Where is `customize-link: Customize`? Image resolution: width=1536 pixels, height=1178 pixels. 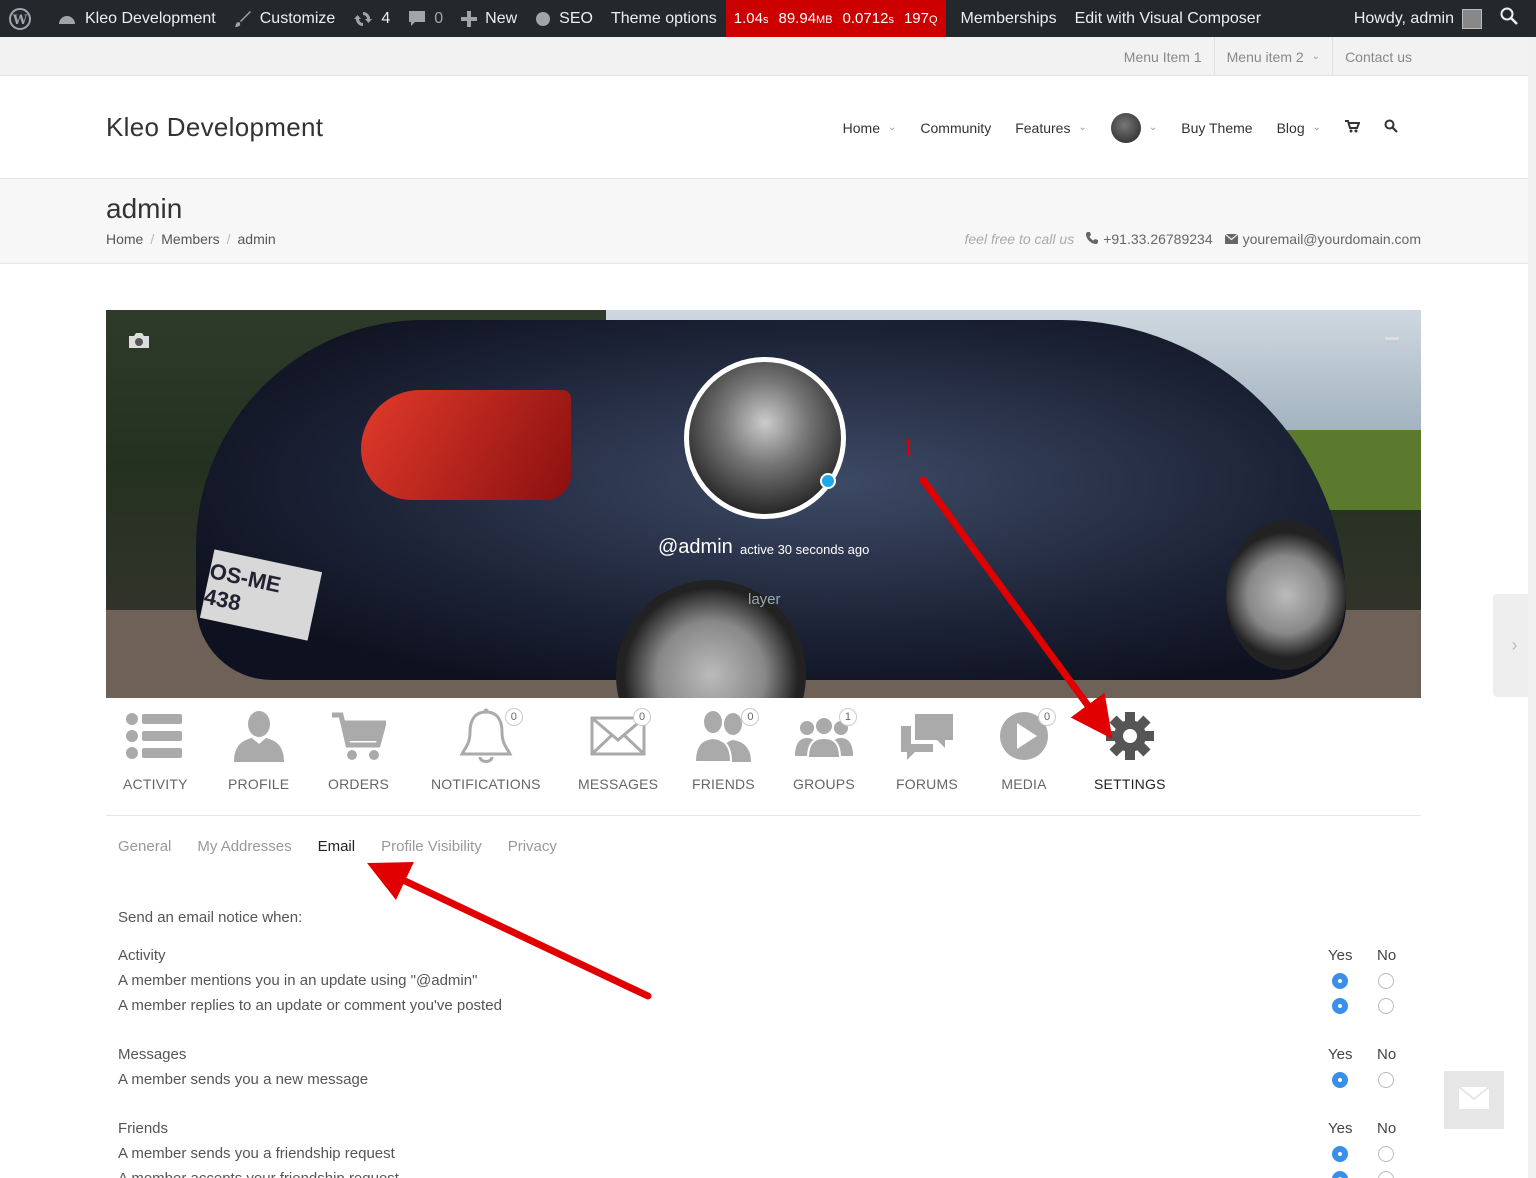
customize-link: Customize is located at coordinates (285, 18).